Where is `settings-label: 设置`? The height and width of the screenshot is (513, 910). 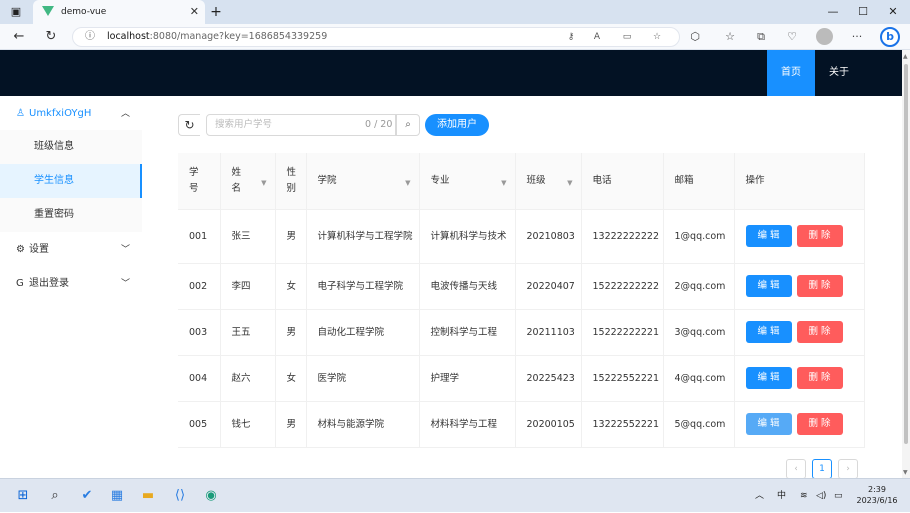
settings-label: 设置 is located at coordinates (39, 249).